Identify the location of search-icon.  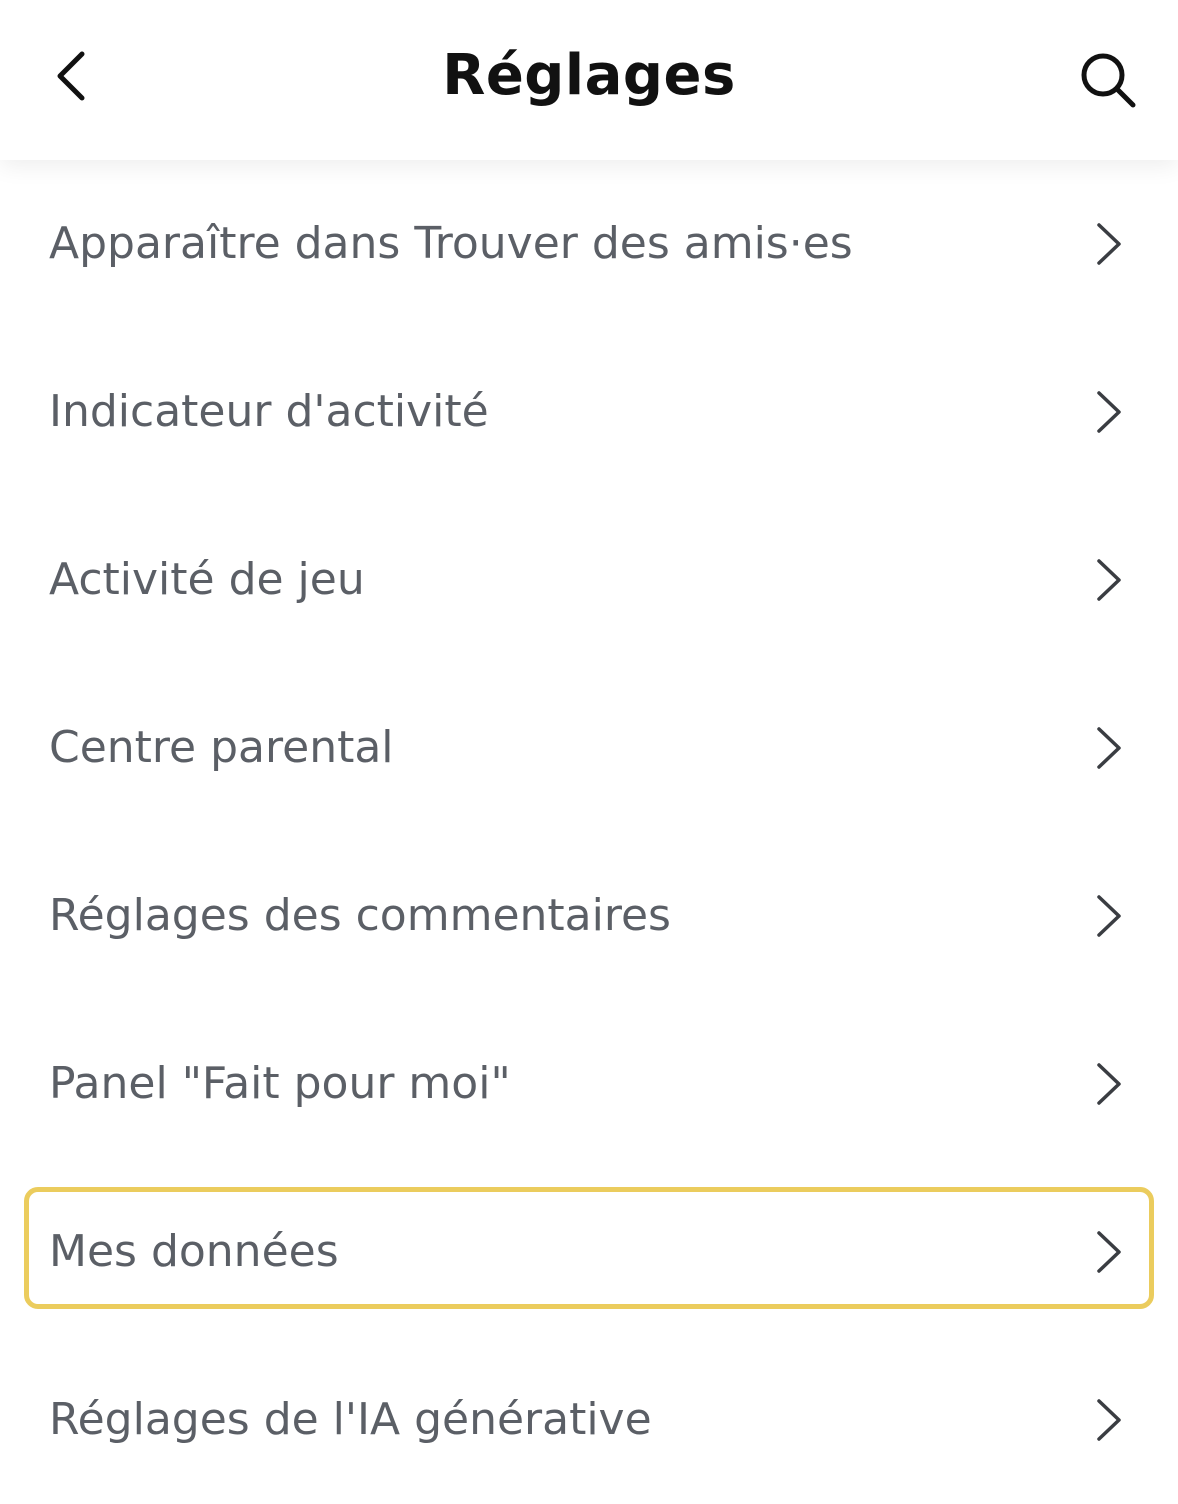
(1108, 80).